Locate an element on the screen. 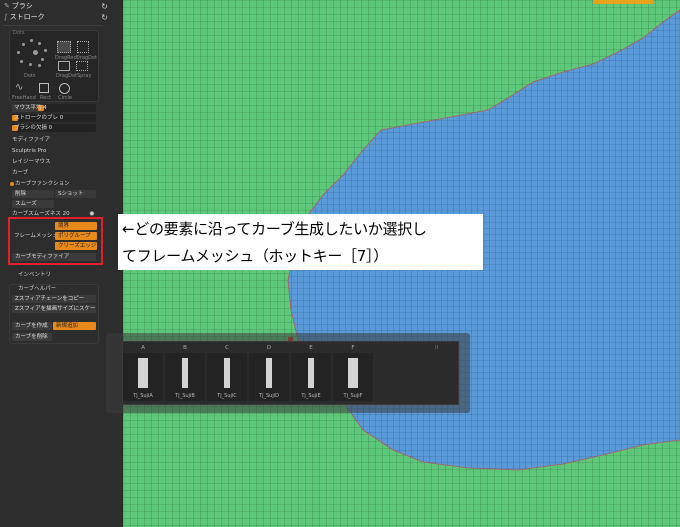  stroke-header: ∫ ストローク ↻ is located at coordinates (55, 17).